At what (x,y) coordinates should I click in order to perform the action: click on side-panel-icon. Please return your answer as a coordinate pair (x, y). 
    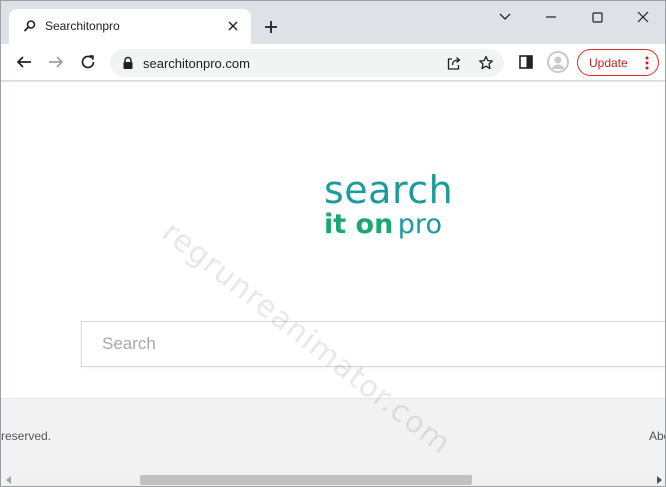
    Looking at the image, I should click on (526, 62).